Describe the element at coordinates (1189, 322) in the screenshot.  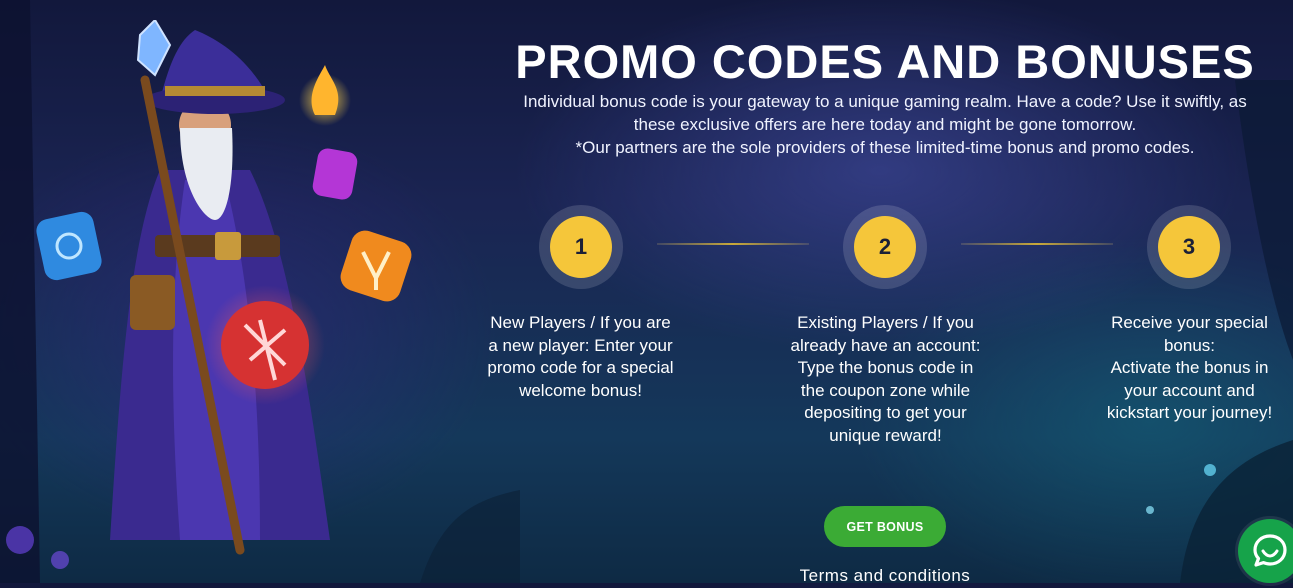
I see `step-text-line: Receive your special` at that location.